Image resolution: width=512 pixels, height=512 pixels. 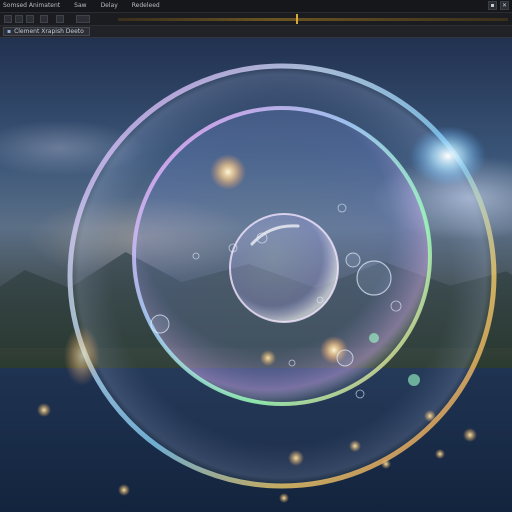 I want to click on tab-bar: ▪ Clement Xrapish Deeto, so click(x=256, y=32).